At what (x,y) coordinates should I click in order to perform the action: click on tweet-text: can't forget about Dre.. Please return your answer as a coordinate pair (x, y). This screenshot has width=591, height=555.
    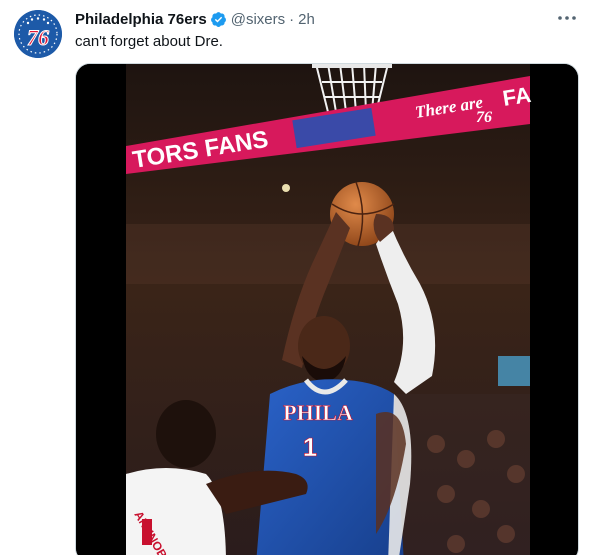
    Looking at the image, I should click on (149, 41).